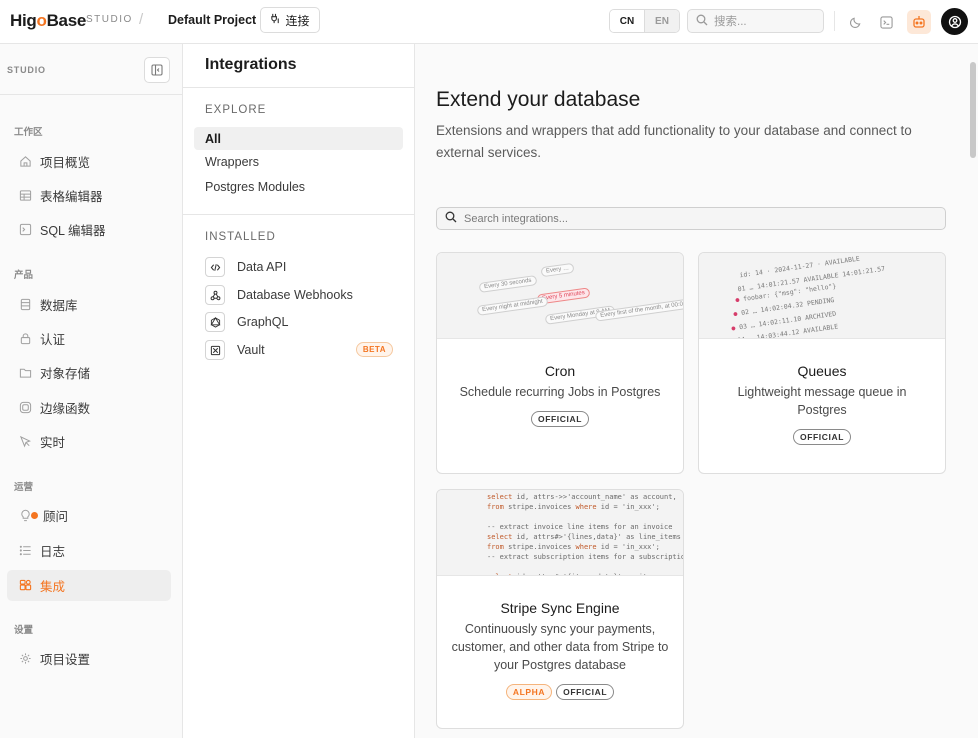 Image resolution: width=978 pixels, height=738 pixels. I want to click on notification-dot, so click(34, 515).